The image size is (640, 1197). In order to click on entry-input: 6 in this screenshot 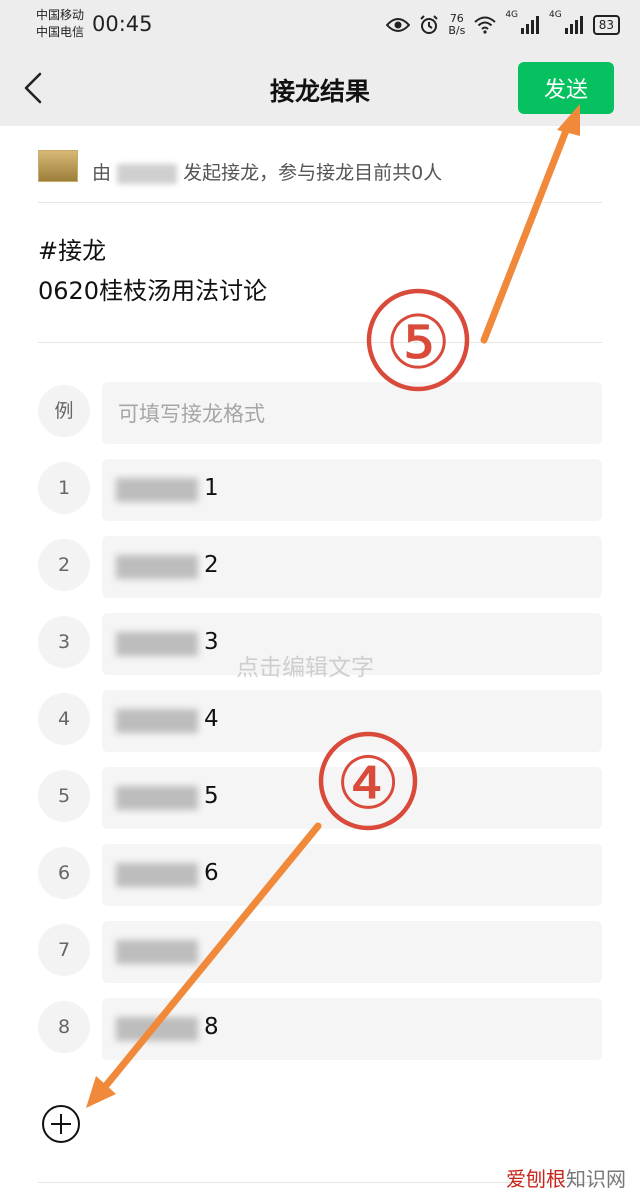, I will do `click(352, 875)`.